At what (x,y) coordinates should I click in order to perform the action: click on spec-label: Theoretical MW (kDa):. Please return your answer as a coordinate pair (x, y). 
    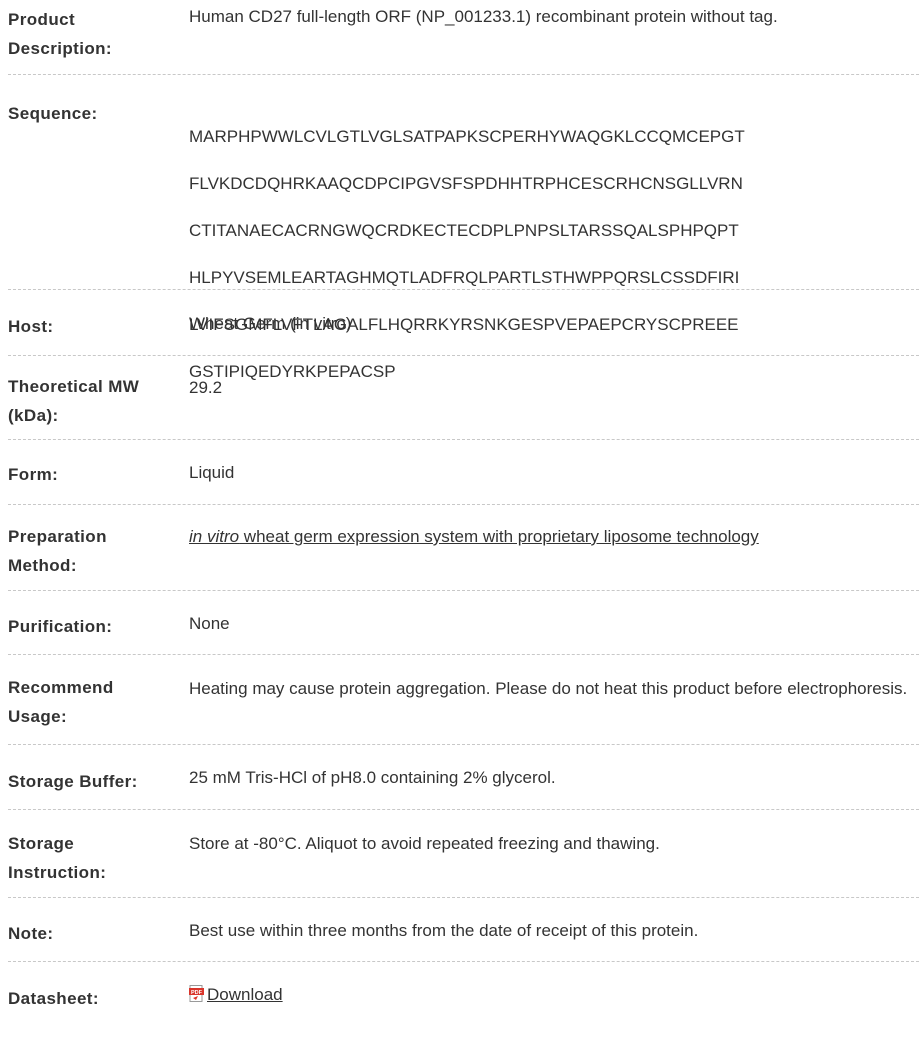
    Looking at the image, I should click on (98, 393).